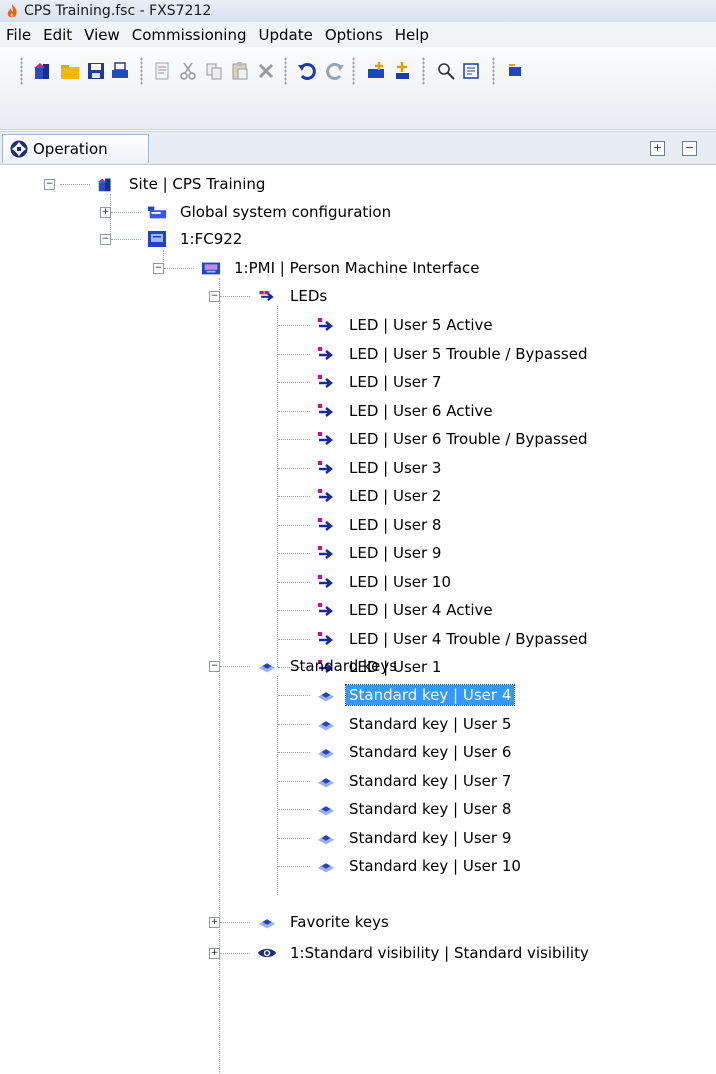  I want to click on tree-label: LED | User 4 Trouble / Bypassed, so click(468, 639).